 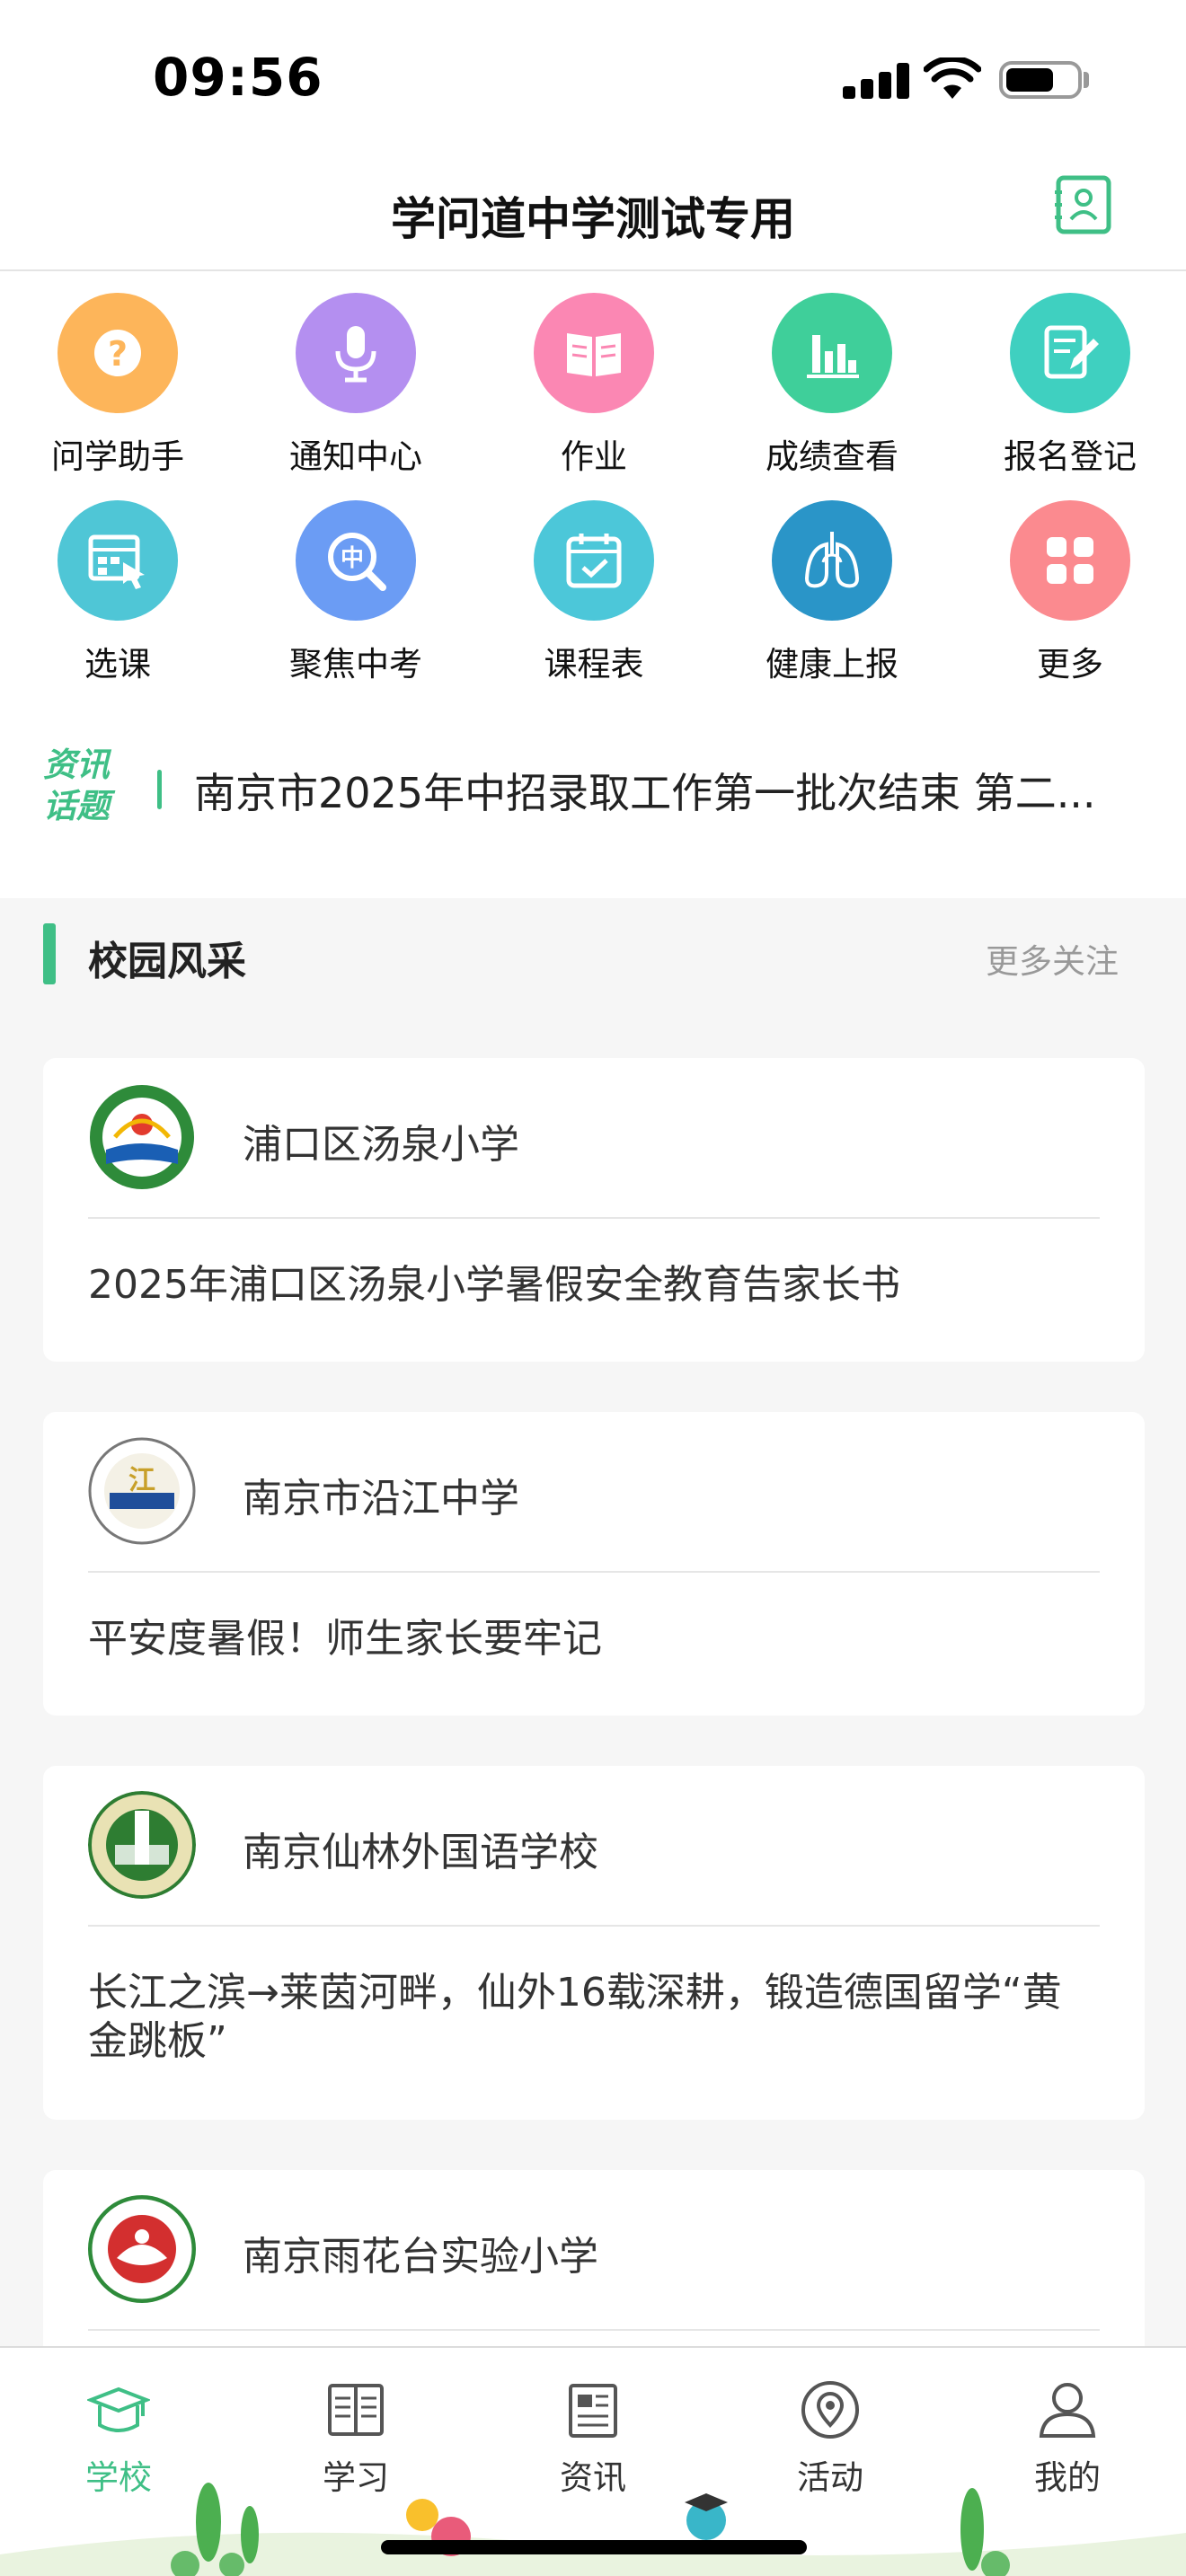 What do you see at coordinates (1052, 959) in the screenshot?
I see `more-follow-link: 更多关注` at bounding box center [1052, 959].